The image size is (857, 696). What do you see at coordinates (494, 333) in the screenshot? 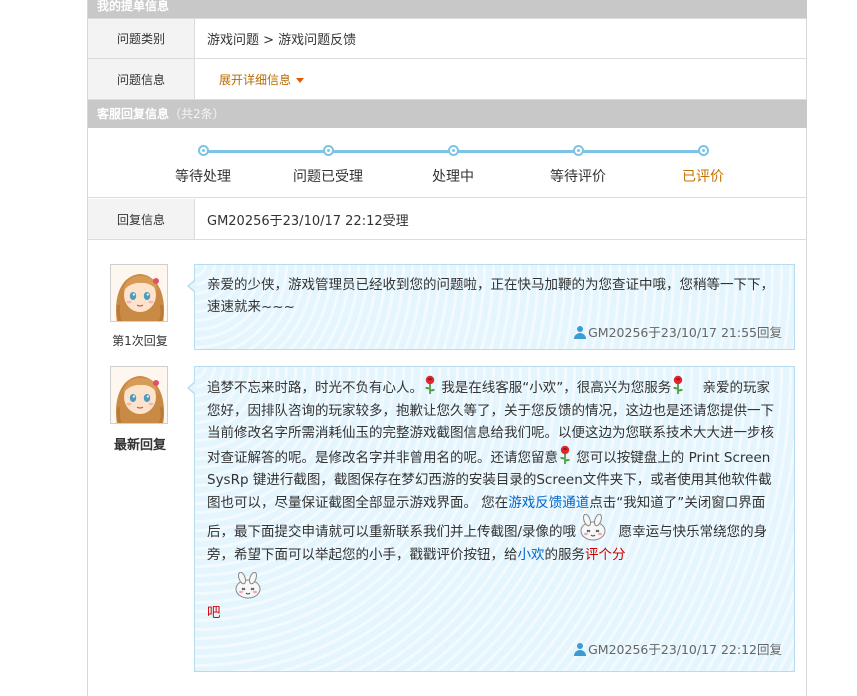
I see `reply-signature: GM20256于23/10/17 21:55回复` at bounding box center [494, 333].